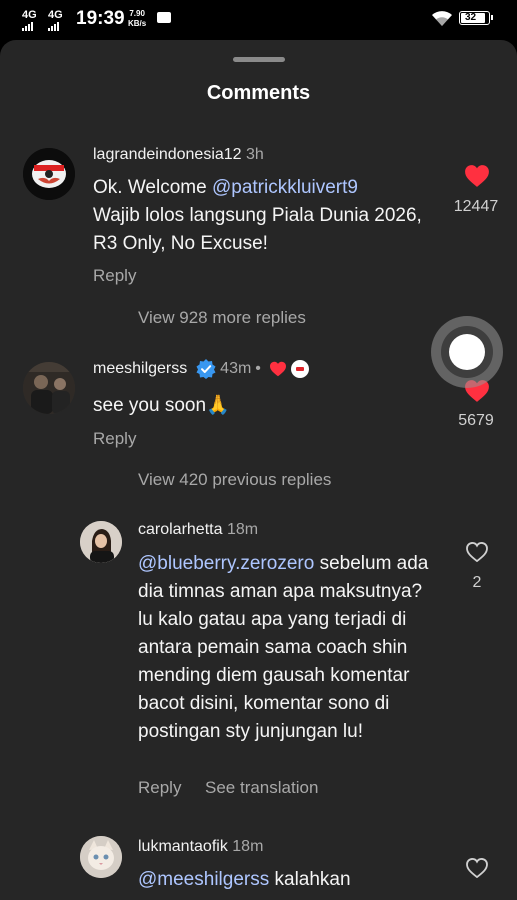 The image size is (517, 900). I want to click on username: meeshilgerss, so click(140, 368).